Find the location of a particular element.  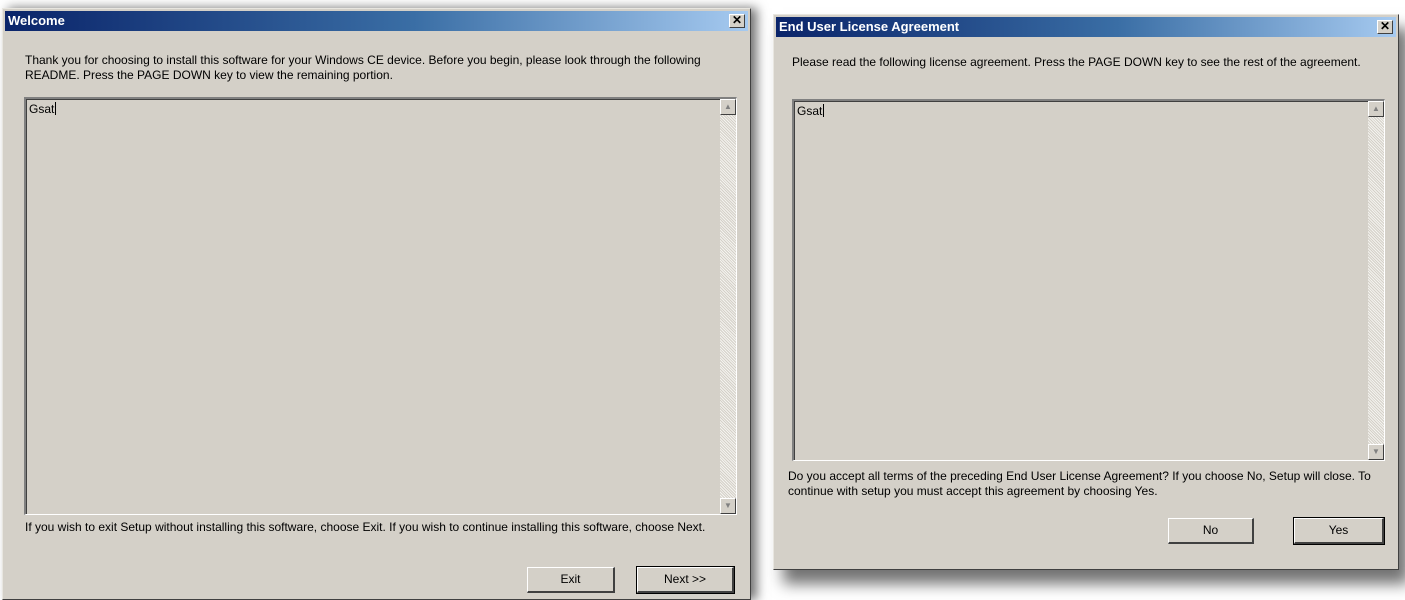

readme-text: Gsat is located at coordinates (42, 109).